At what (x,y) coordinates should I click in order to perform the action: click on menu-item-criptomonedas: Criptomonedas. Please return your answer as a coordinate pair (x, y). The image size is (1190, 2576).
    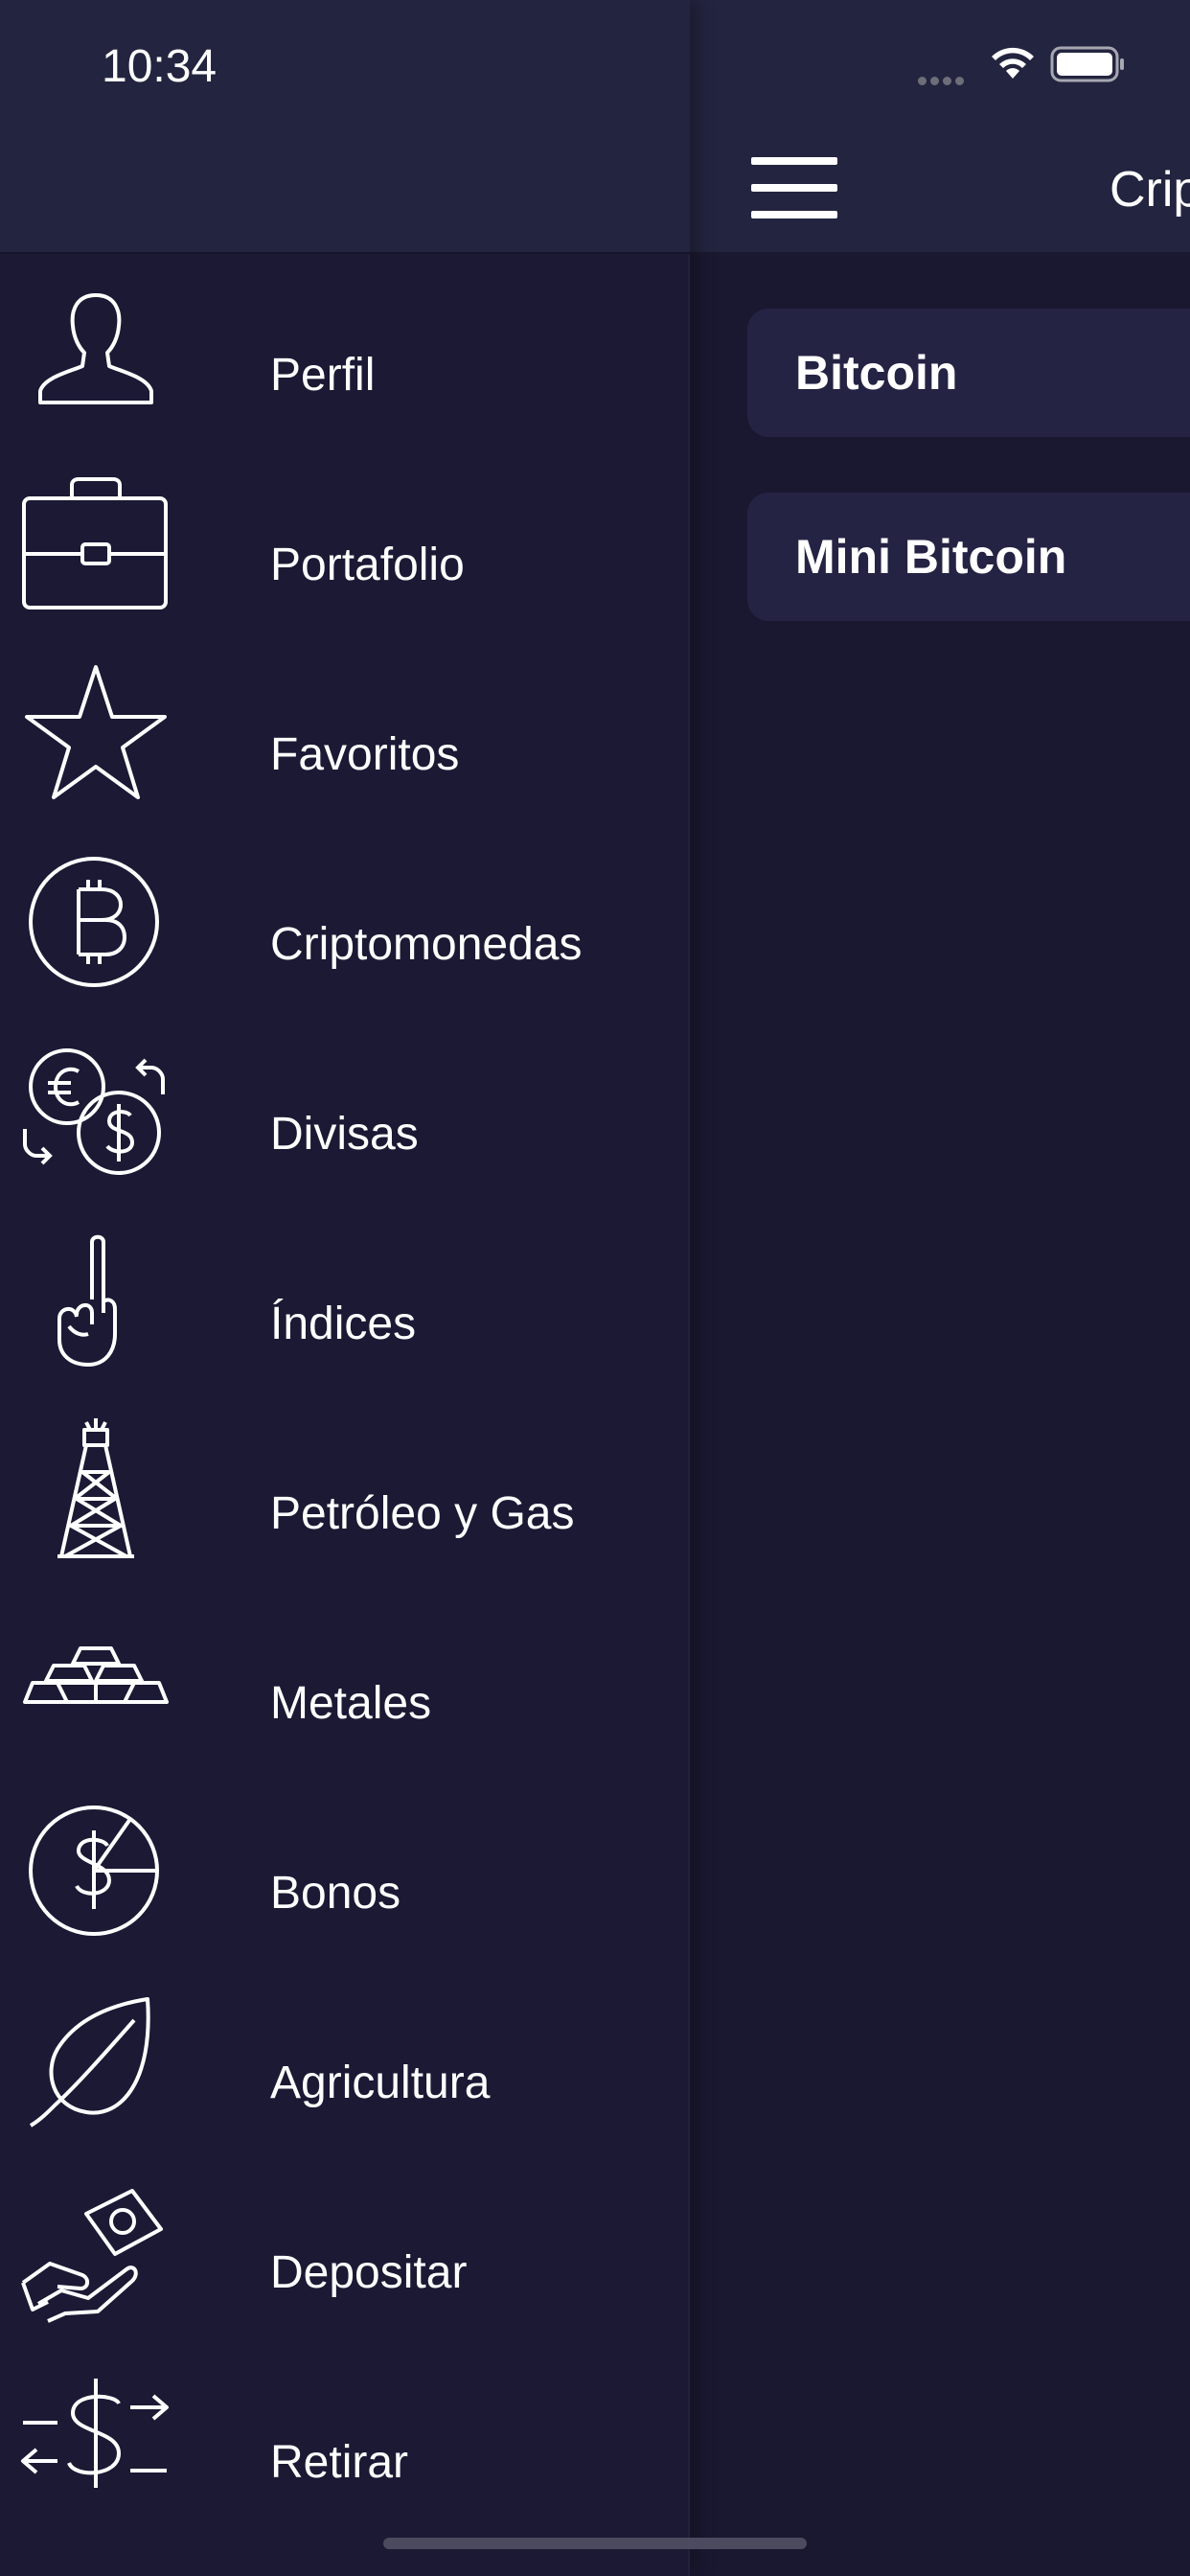
    Looking at the image, I should click on (345, 932).